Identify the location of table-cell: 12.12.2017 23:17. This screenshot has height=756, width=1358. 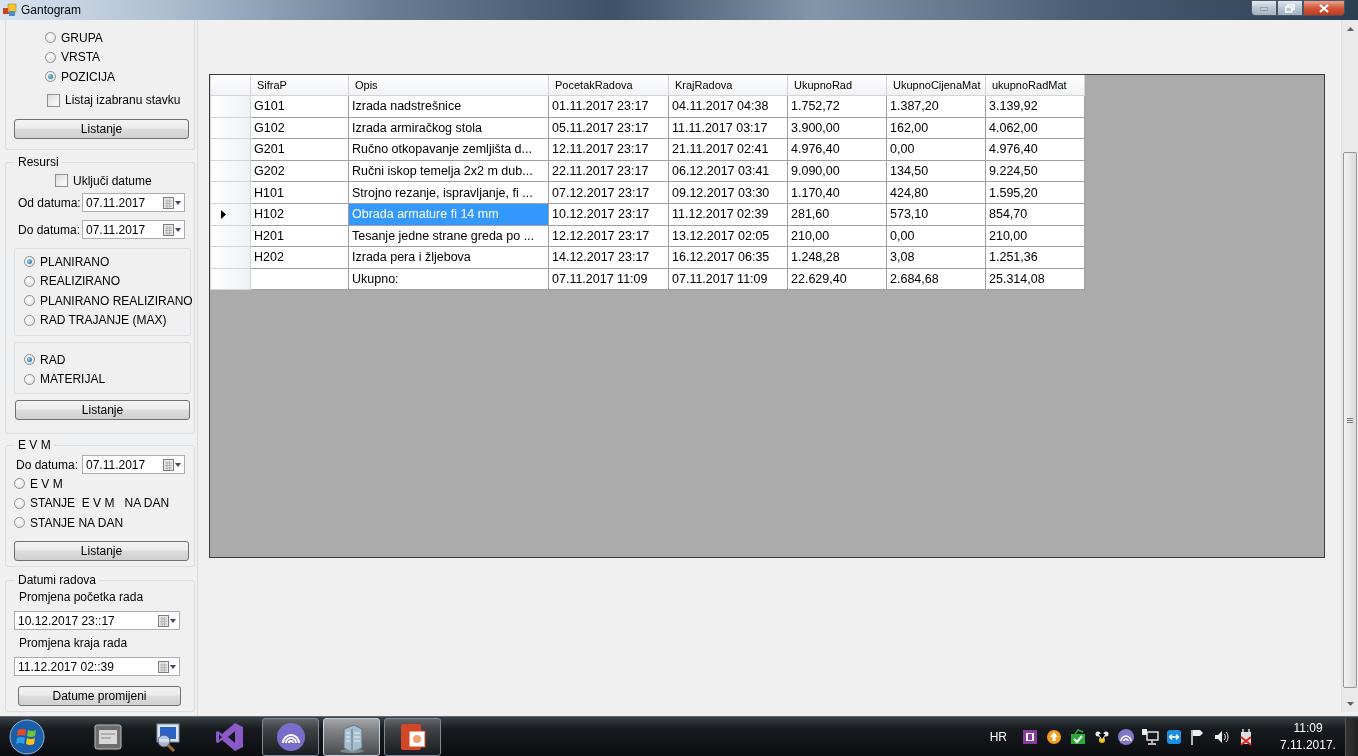
(608, 236).